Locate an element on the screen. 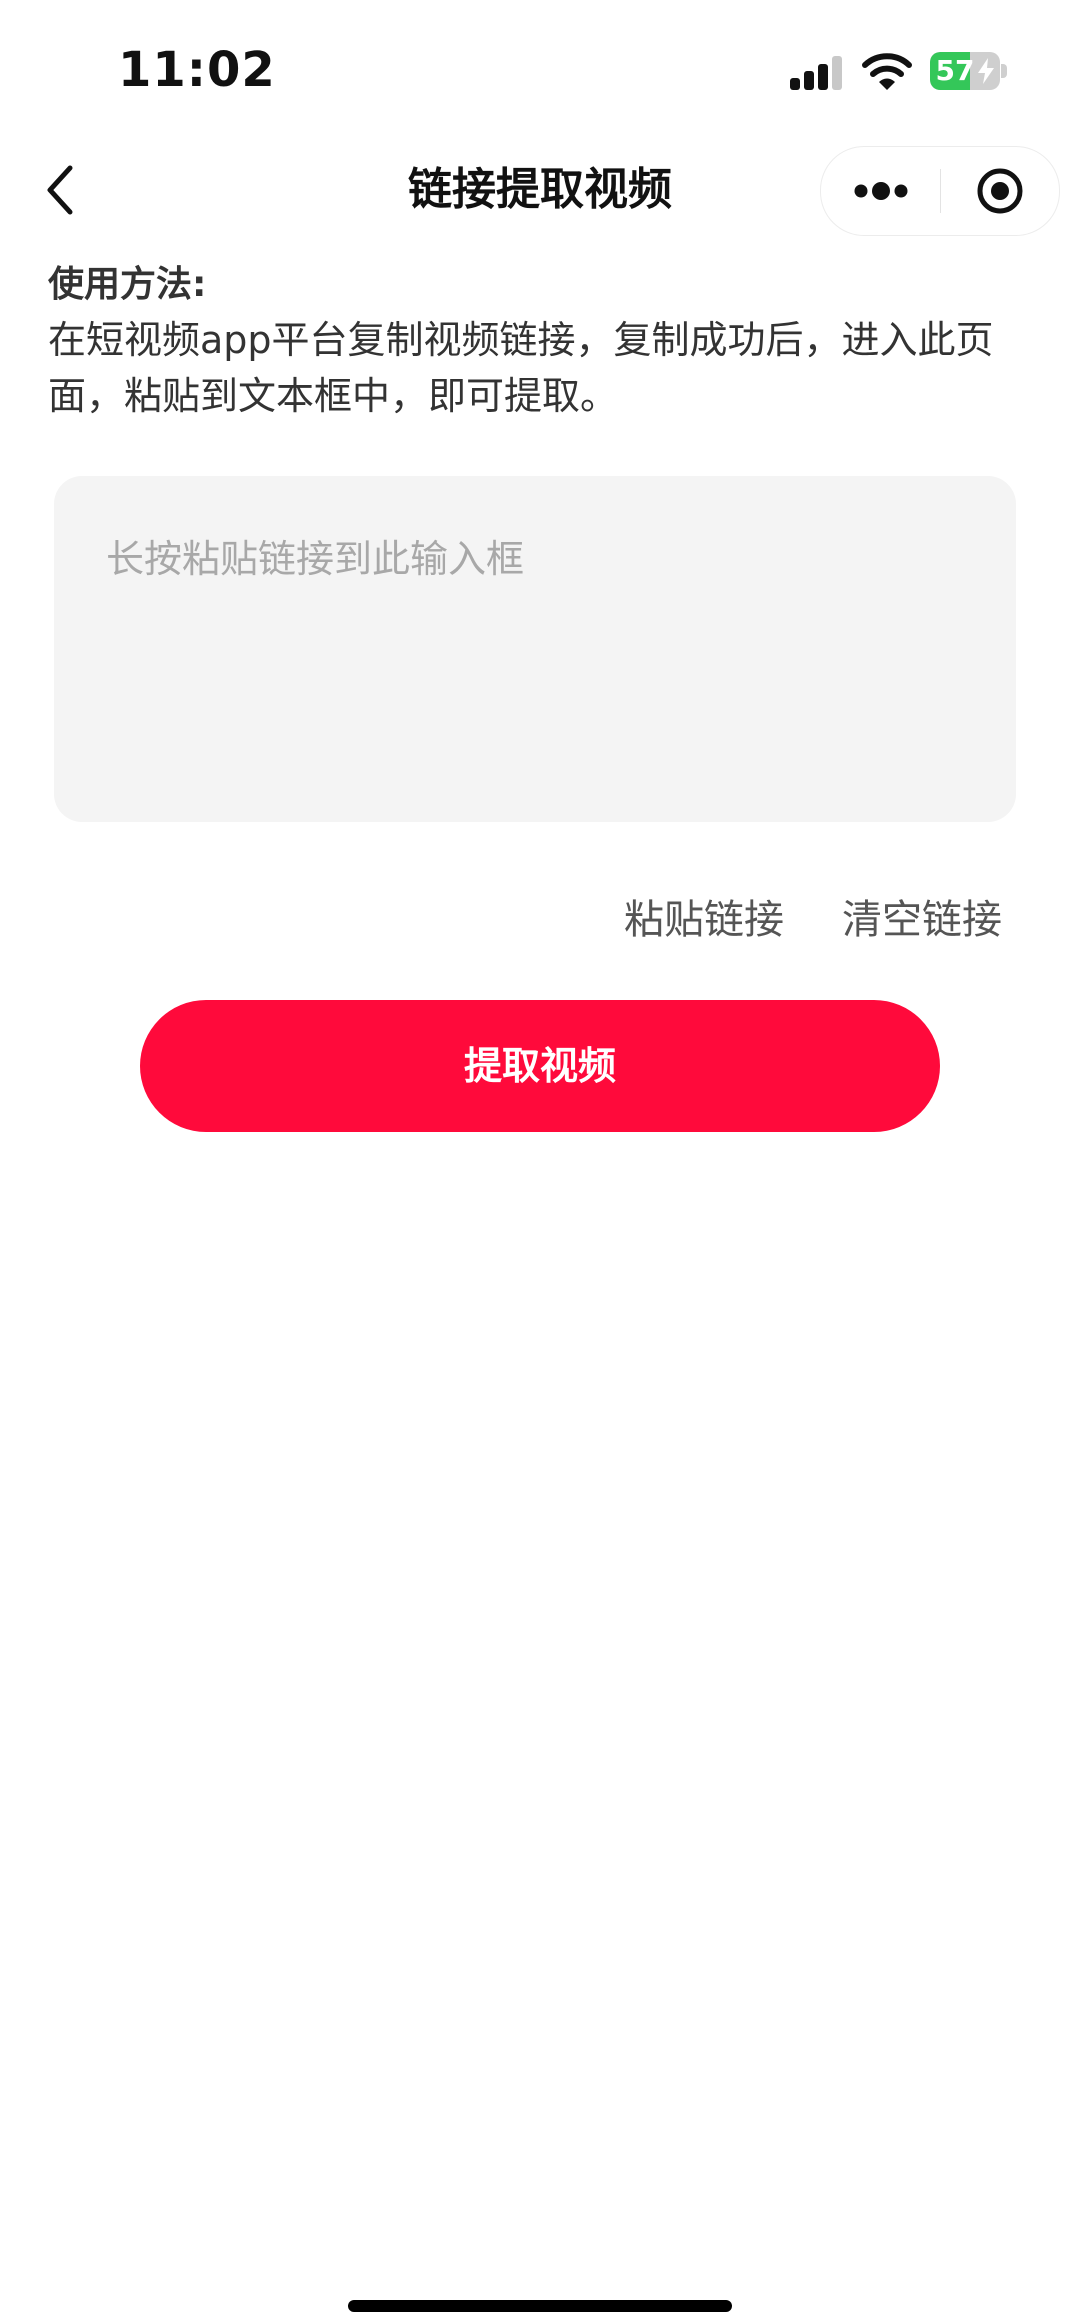 This screenshot has height=2312, width=1080. charging-bolt-icon is located at coordinates (986, 71).